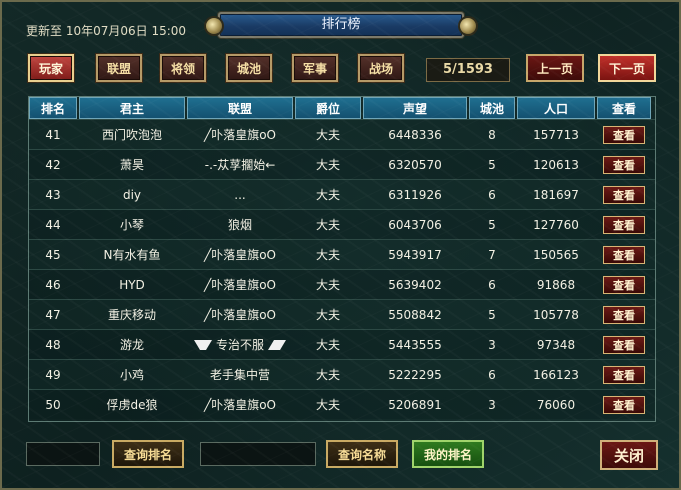 Image resolution: width=681 pixels, height=490 pixels. Describe the element at coordinates (51, 68) in the screenshot. I see `tab-player: 玩家` at that location.